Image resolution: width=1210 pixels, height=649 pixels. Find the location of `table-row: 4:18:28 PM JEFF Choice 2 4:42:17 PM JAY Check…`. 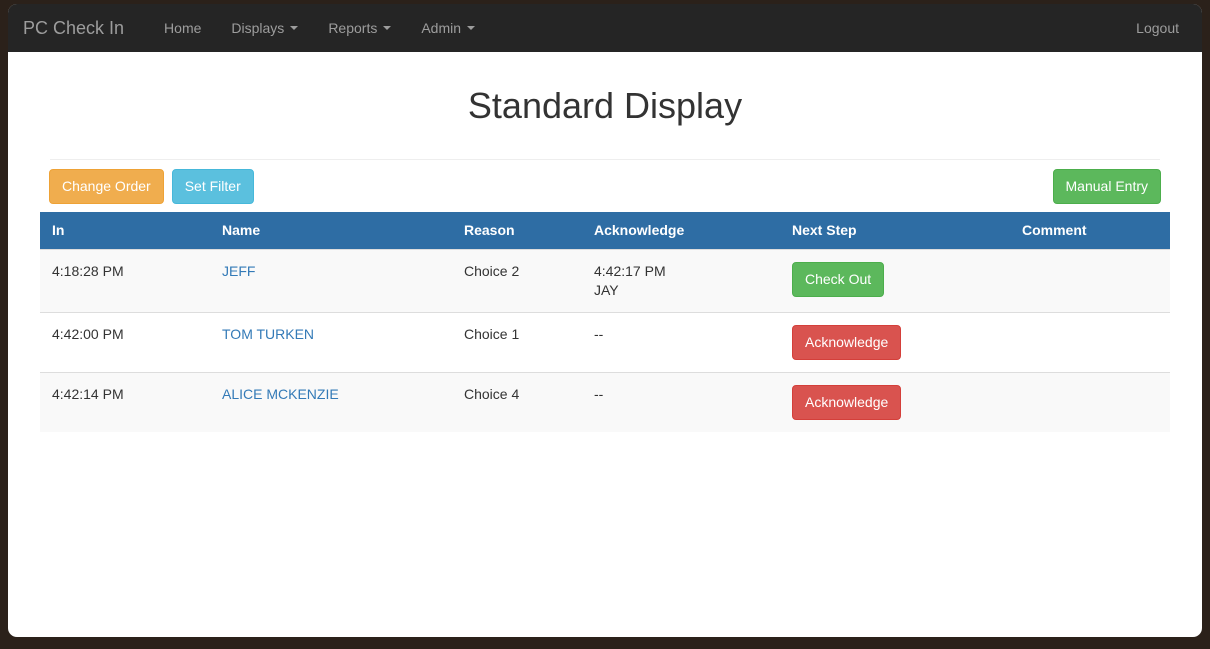

table-row: 4:18:28 PM JEFF Choice 2 4:42:17 PM JAY Check… is located at coordinates (605, 281).